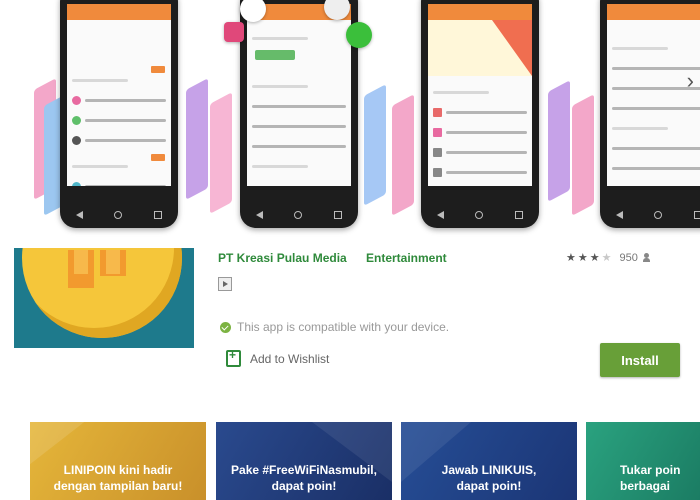  What do you see at coordinates (304, 461) in the screenshot?
I see `banner-card: Pake #FreeWiFiNasmubil, dapat poin!` at bounding box center [304, 461].